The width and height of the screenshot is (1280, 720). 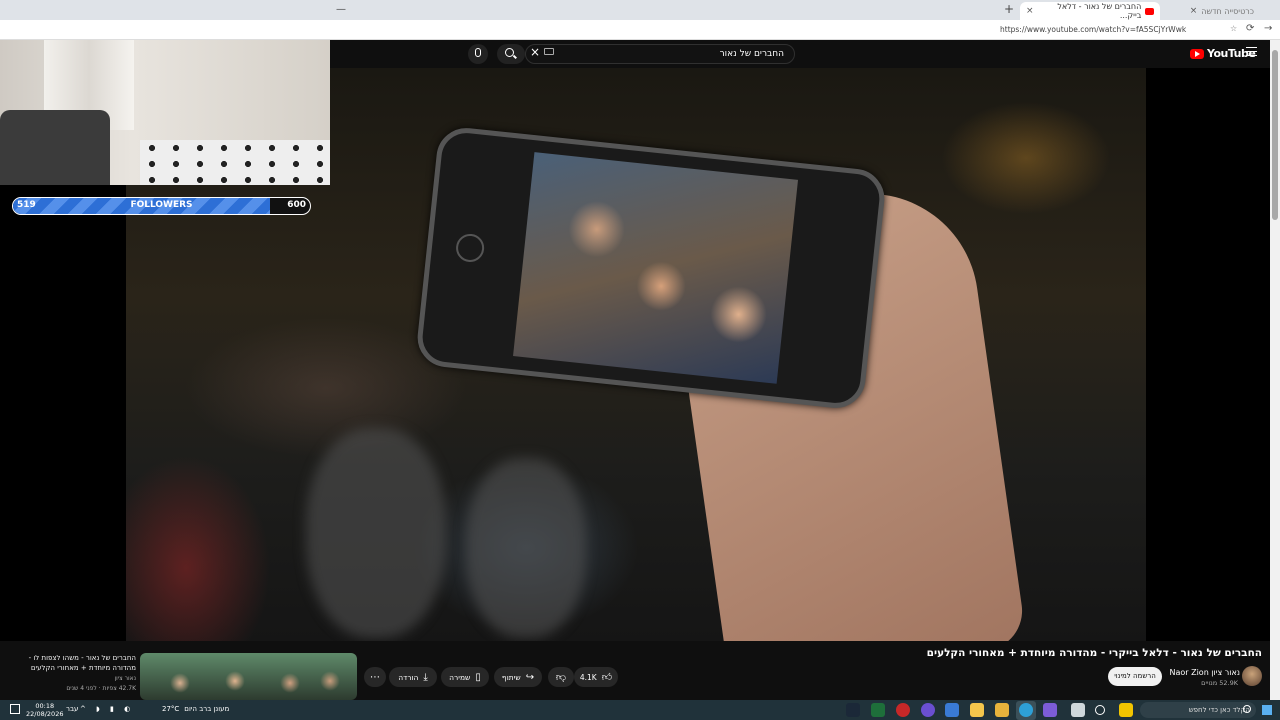 What do you see at coordinates (470, 248) in the screenshot?
I see `phone-home-button` at bounding box center [470, 248].